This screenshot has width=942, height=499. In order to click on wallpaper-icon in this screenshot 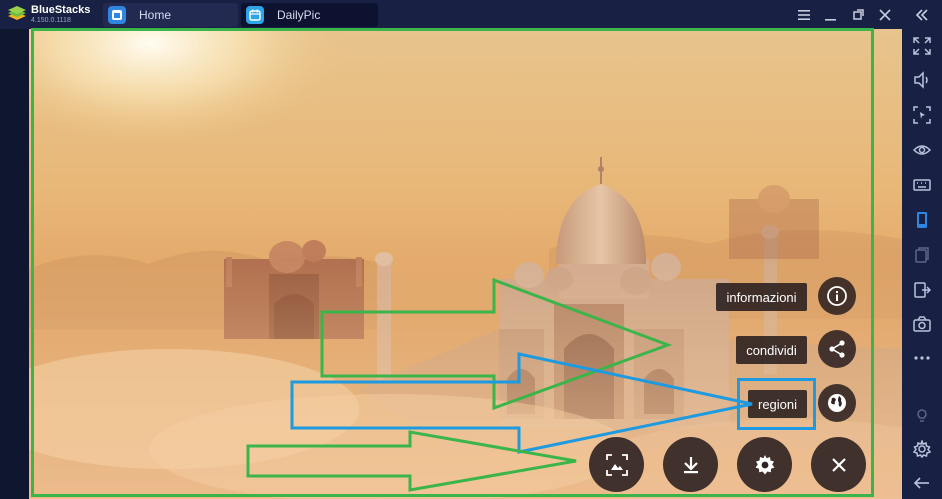, I will do `click(616, 464)`.